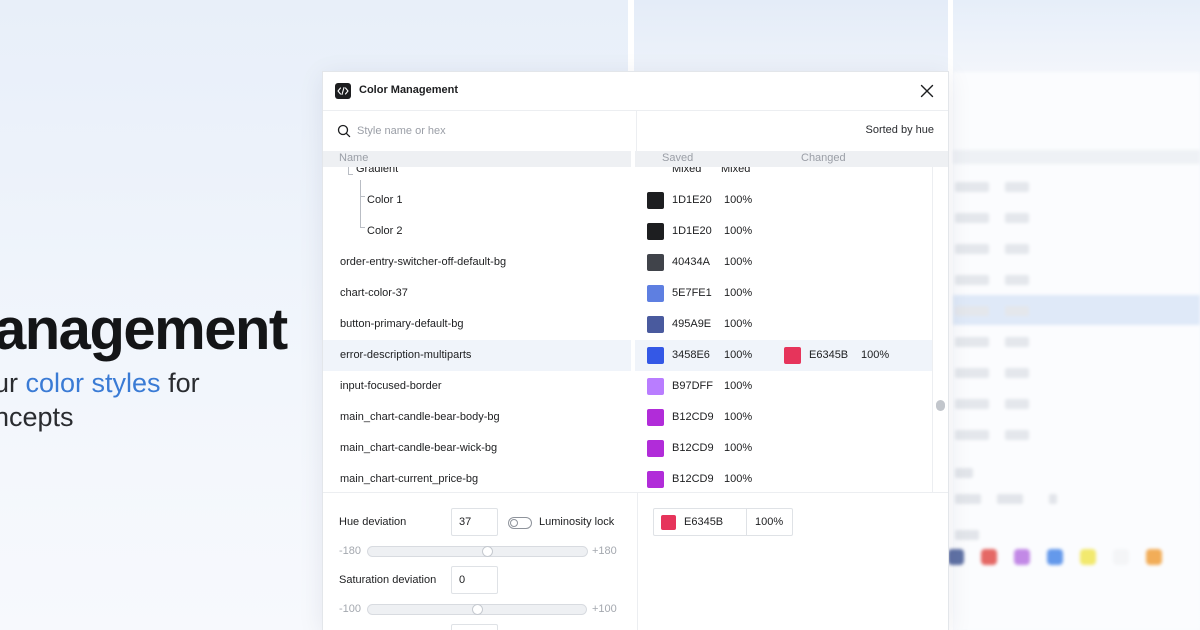 The height and width of the screenshot is (630, 1200). I want to click on column-saved-label: Saved, so click(678, 158).